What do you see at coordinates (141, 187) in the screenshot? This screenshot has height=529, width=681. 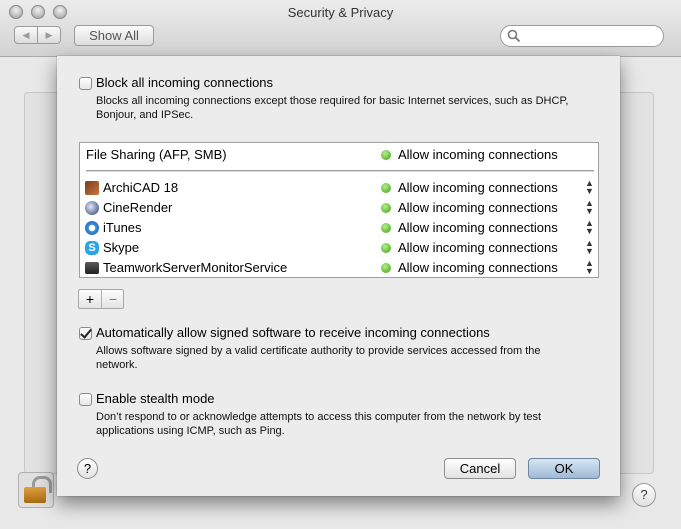 I see `app-name: ArchiCAD 18` at bounding box center [141, 187].